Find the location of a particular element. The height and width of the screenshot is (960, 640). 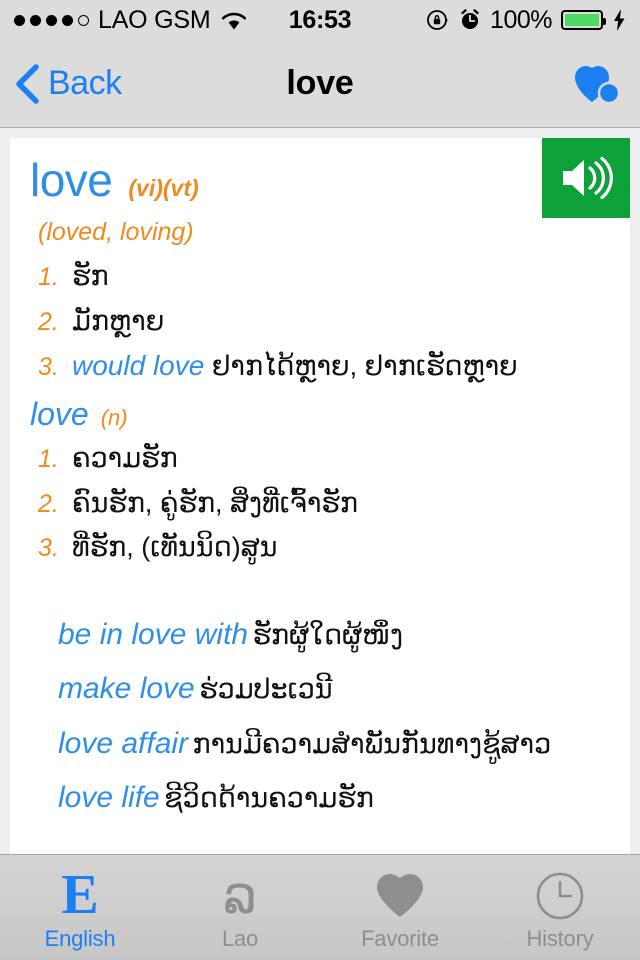

back-button-label: Back is located at coordinates (85, 83).